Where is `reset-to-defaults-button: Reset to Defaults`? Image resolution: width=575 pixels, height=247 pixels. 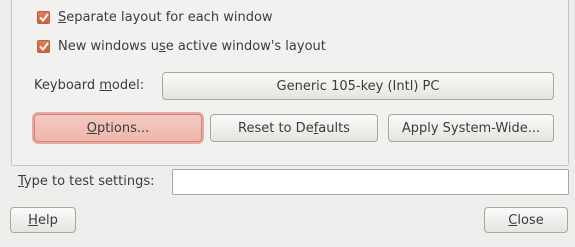
reset-to-defaults-button: Reset to Defaults is located at coordinates (294, 128).